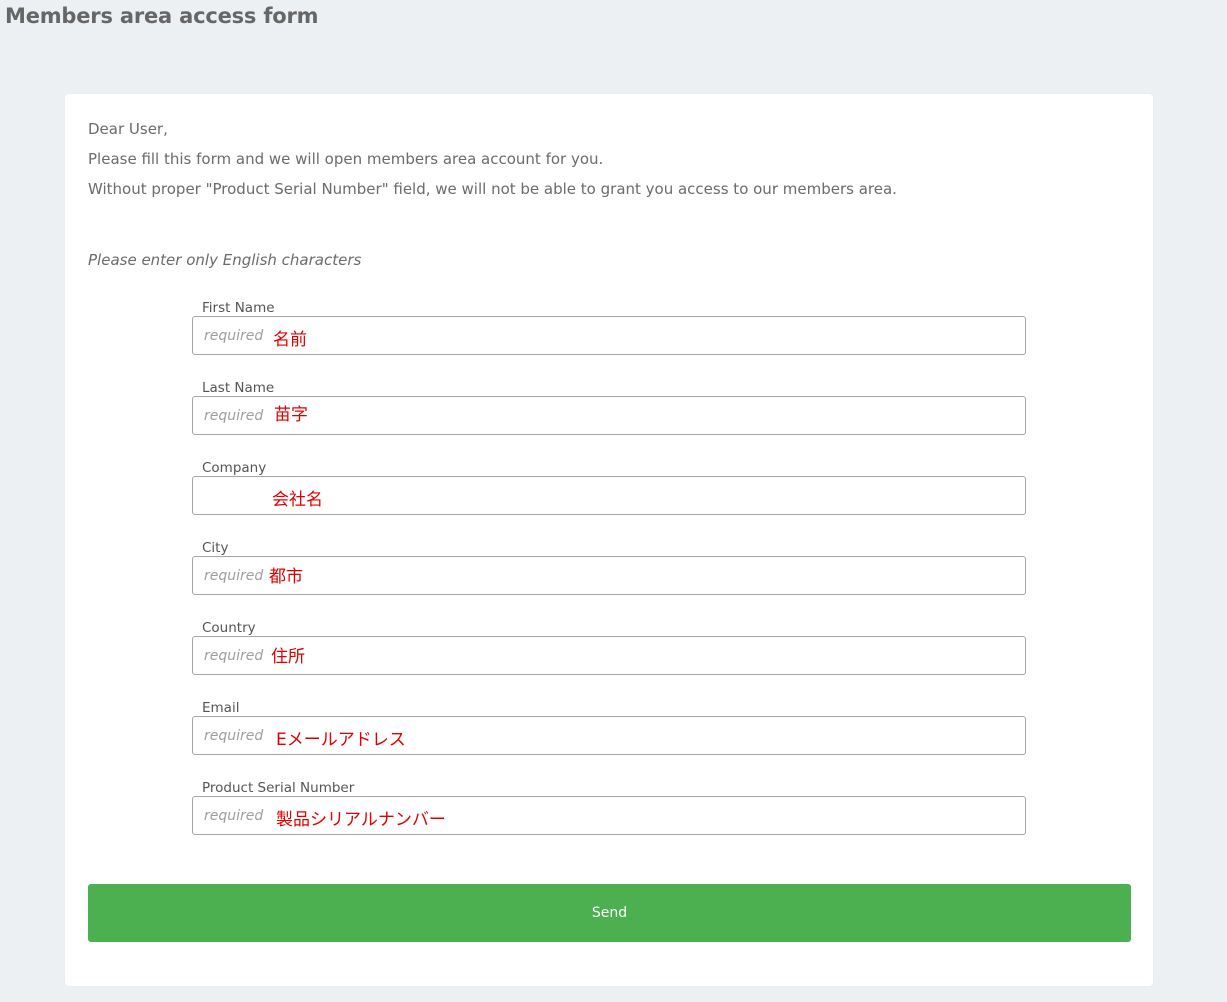 This screenshot has width=1227, height=1002. I want to click on last-name-label: Last Name, so click(238, 388).